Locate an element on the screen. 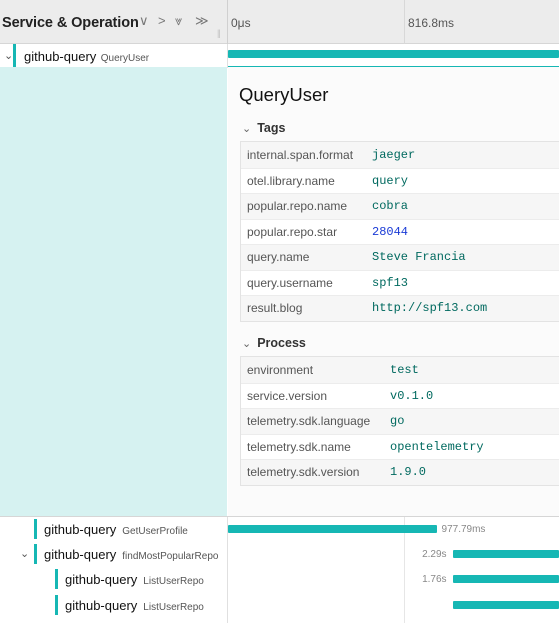  tag-key: result.blog is located at coordinates (275, 308).